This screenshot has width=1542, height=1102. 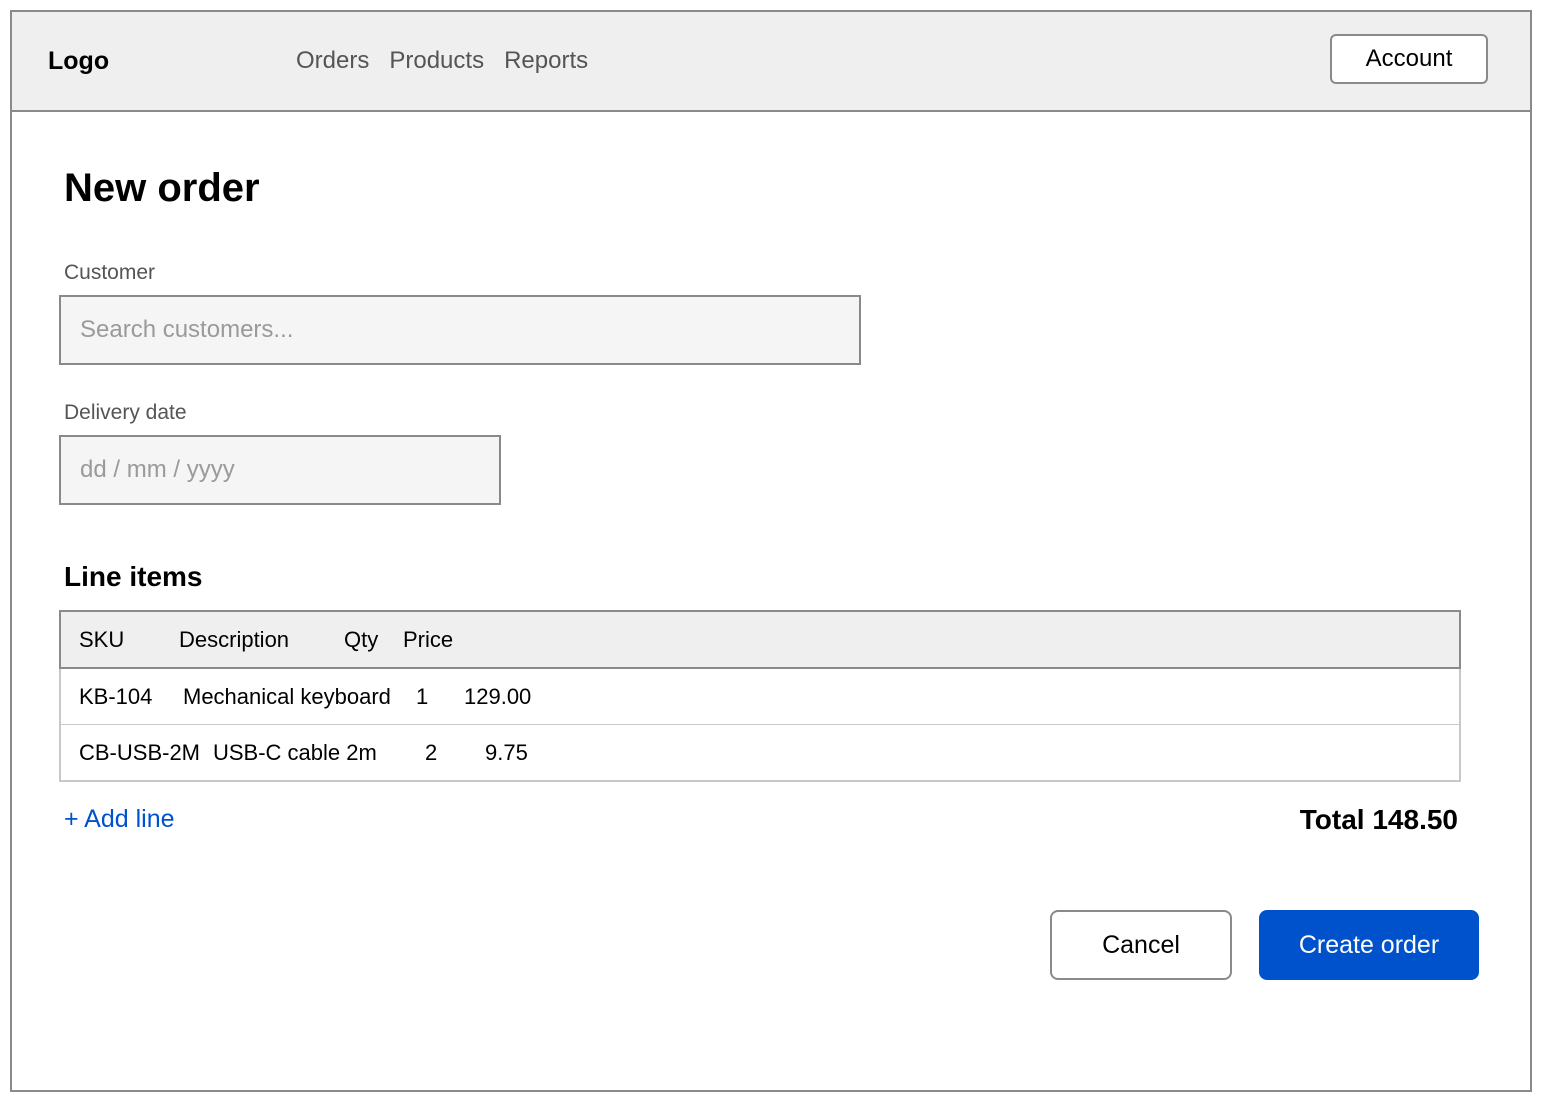 I want to click on column-header-sku: SKU, so click(x=102, y=639).